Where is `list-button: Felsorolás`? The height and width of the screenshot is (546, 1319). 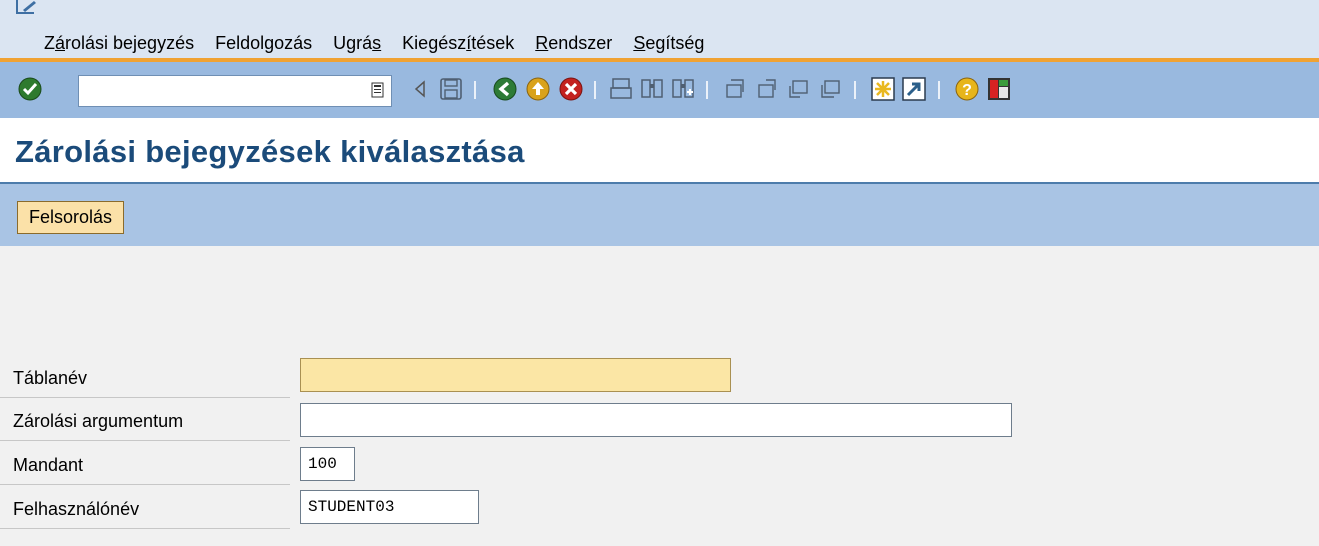 list-button: Felsorolás is located at coordinates (71, 217).